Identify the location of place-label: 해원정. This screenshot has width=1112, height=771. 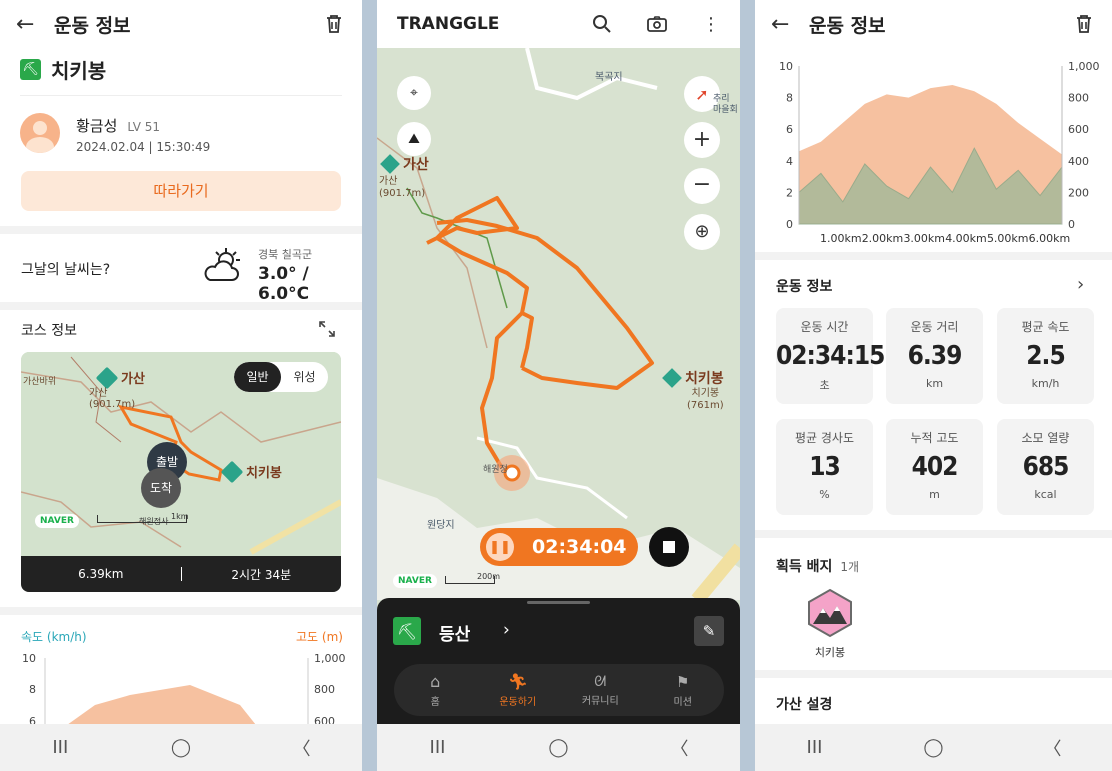
(495, 470).